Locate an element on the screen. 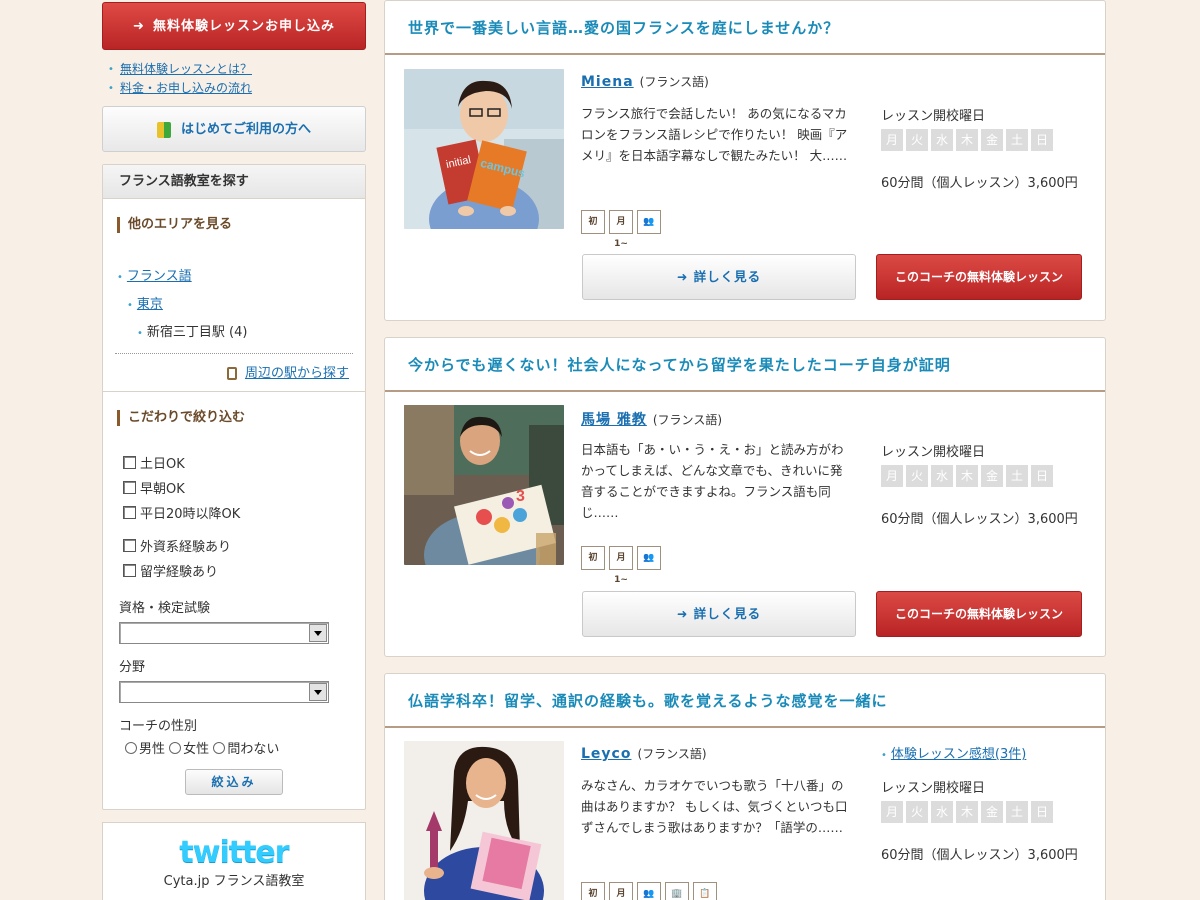 The image size is (1200, 900). coach-photo: initial campus is located at coordinates (484, 149).